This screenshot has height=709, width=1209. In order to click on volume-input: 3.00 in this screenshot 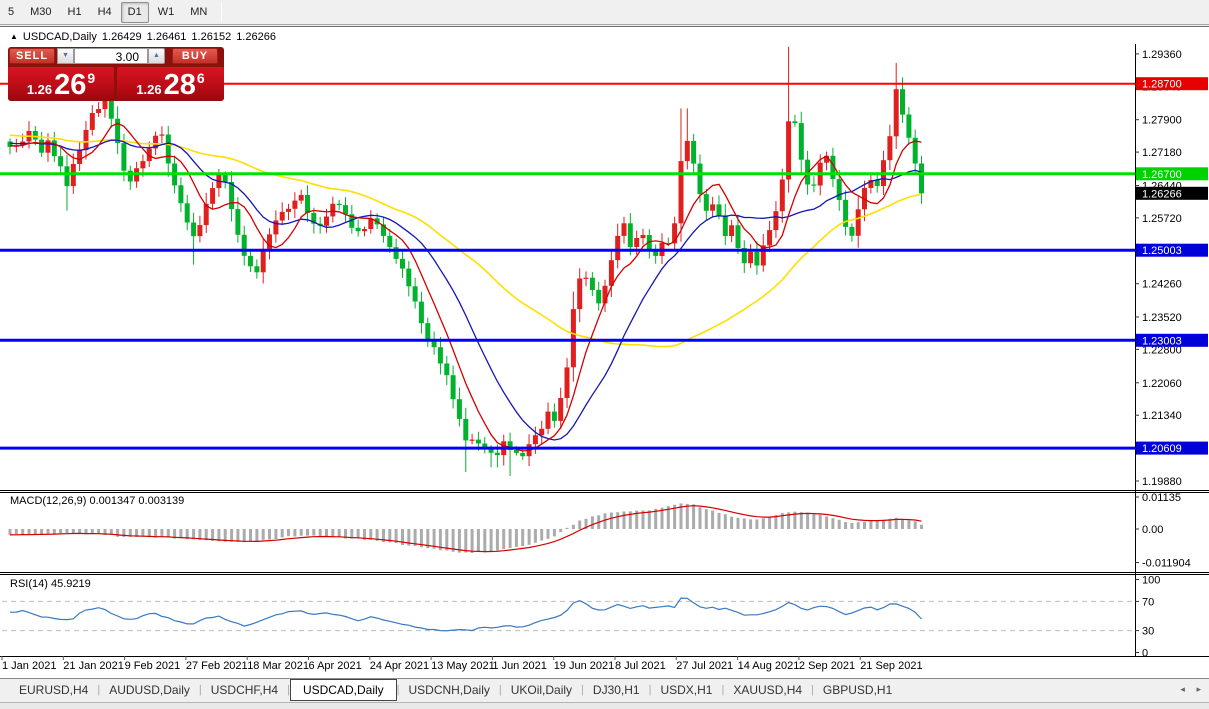, I will do `click(111, 56)`.